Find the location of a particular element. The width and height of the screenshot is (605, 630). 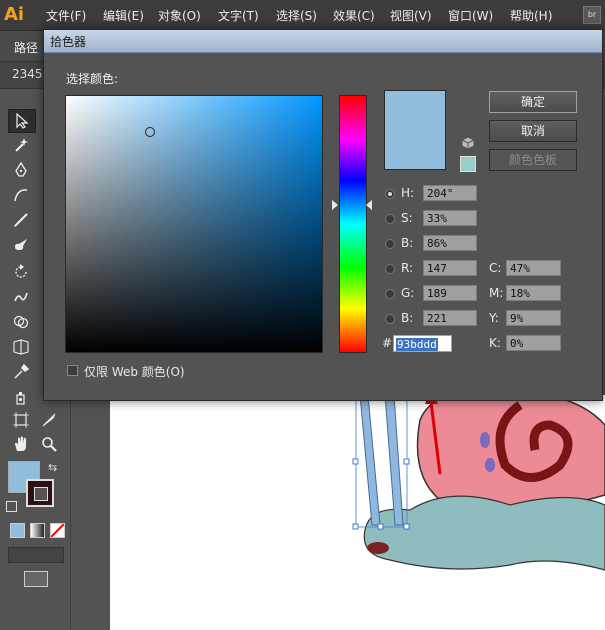

pen-icon is located at coordinates (21, 170).